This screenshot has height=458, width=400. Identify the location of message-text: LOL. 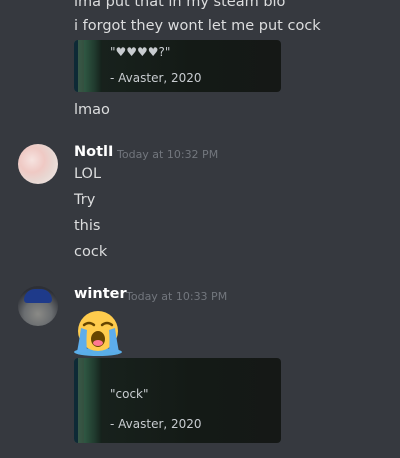
(88, 174).